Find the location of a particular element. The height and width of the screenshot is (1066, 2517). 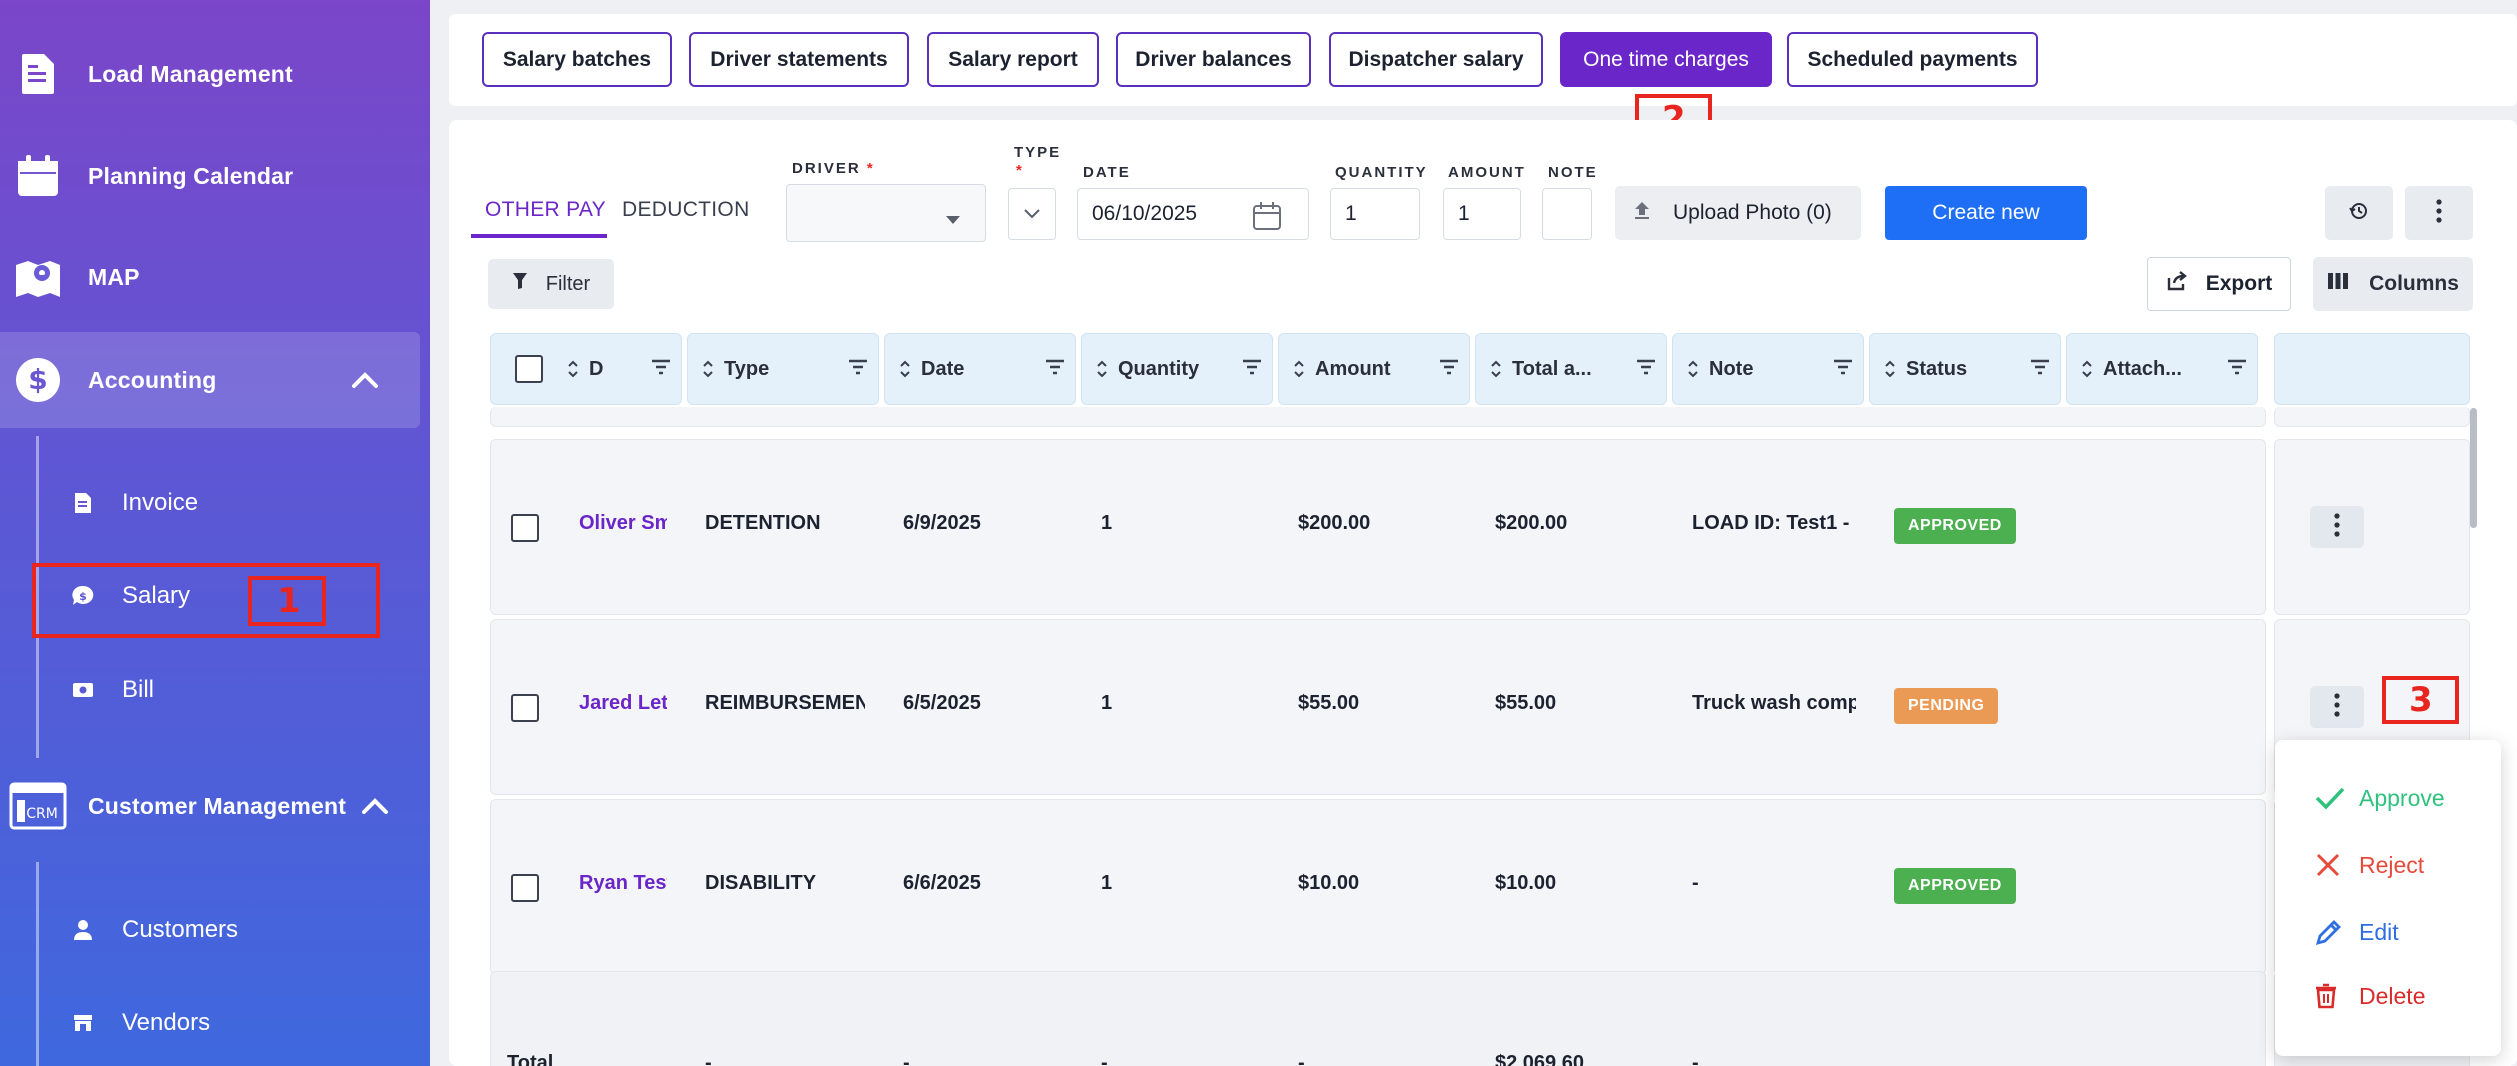

select-all-checkbox is located at coordinates (529, 369).